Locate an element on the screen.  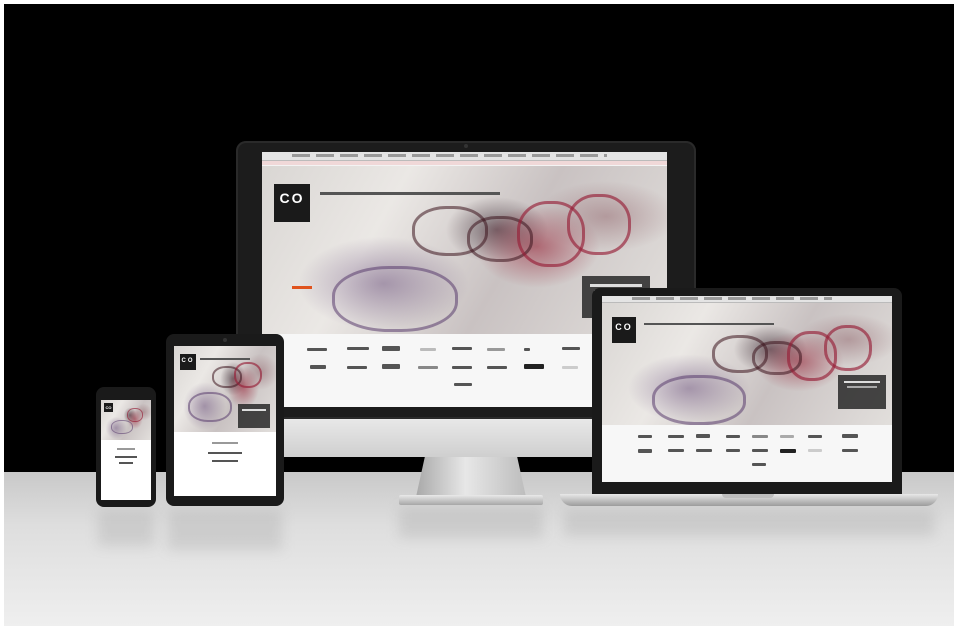
tablet-screen: CO is located at coordinates (225, 421).